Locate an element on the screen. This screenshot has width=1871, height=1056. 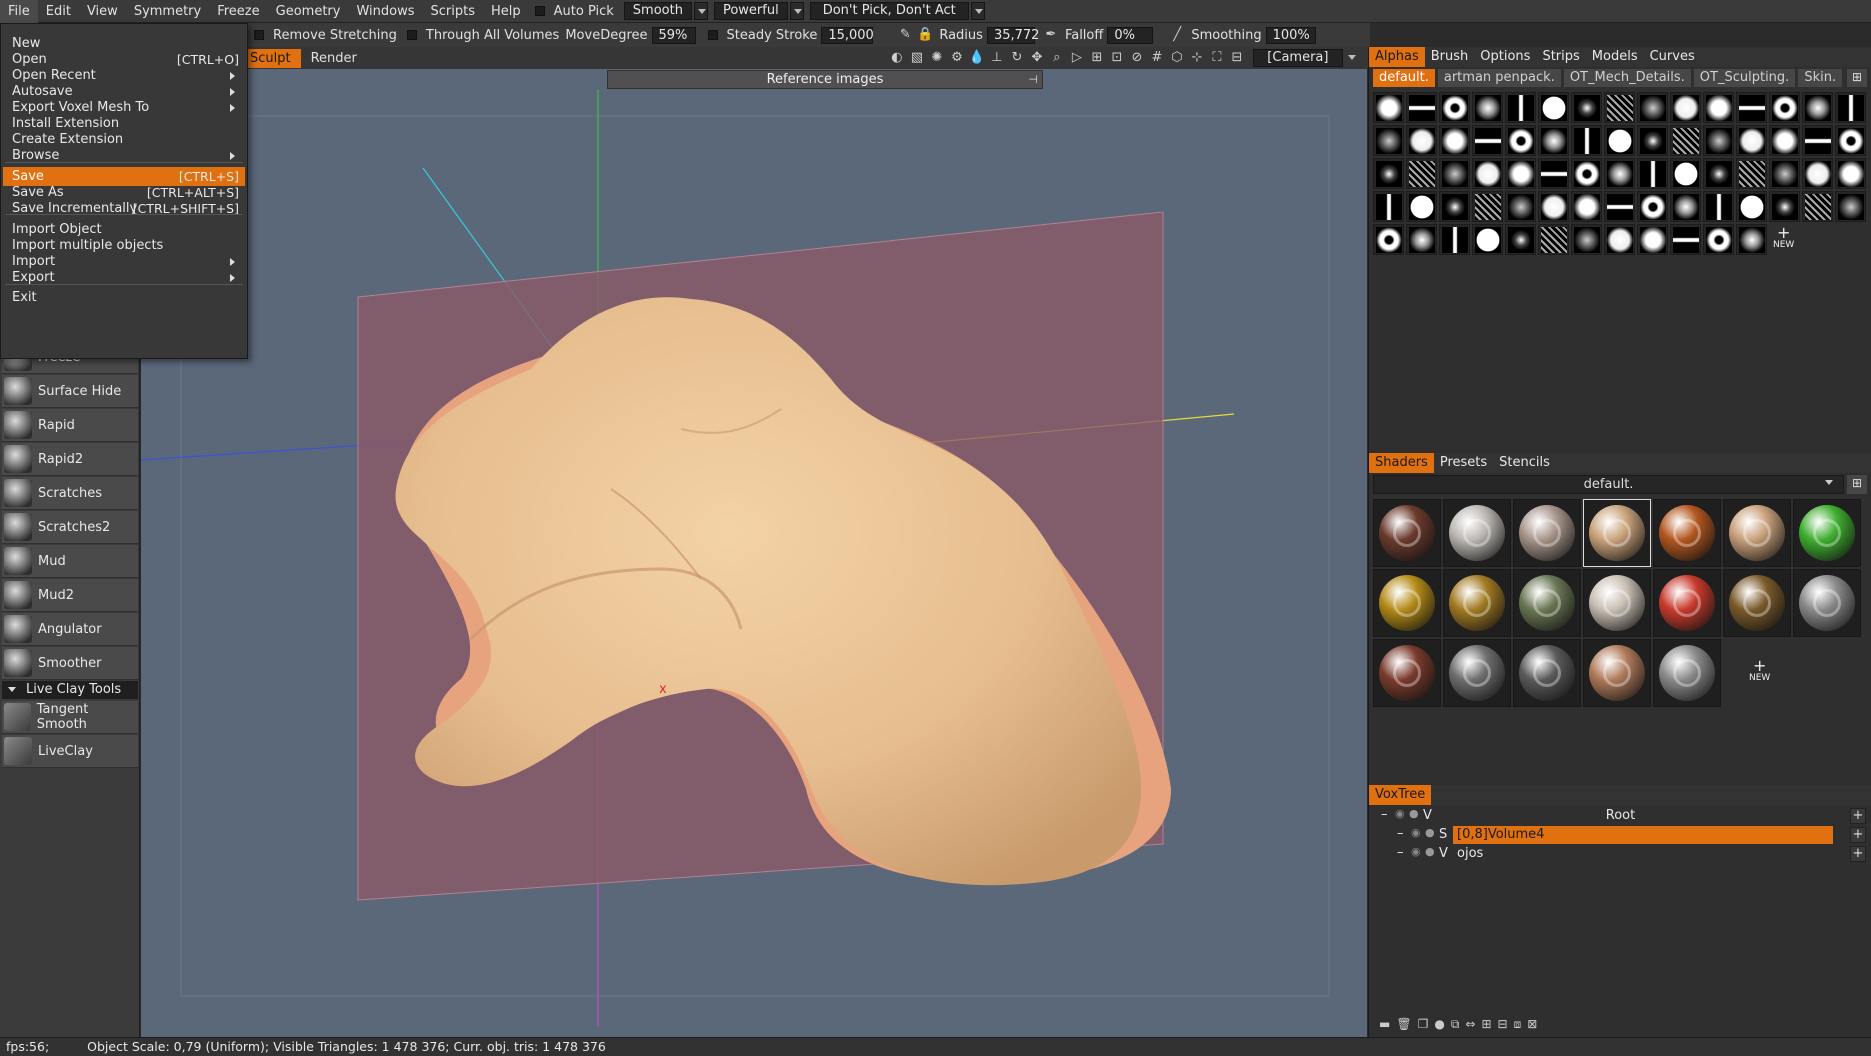
tab-strips: Strips is located at coordinates (1560, 57).